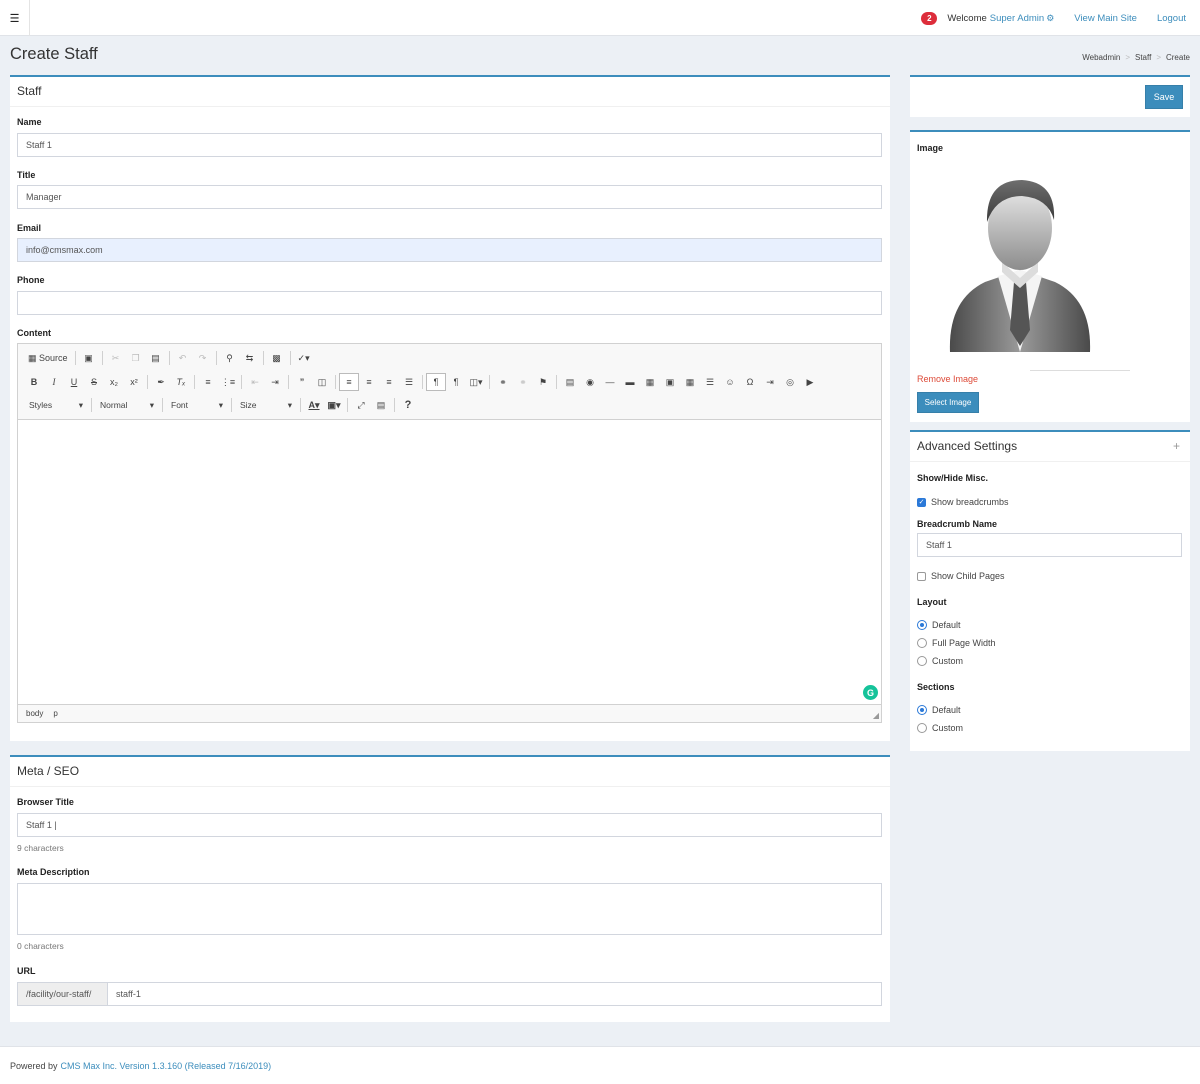 Image resolution: width=1200 pixels, height=1084 pixels. Describe the element at coordinates (228, 382) in the screenshot. I see `bulleted-list-icon: ⋮≡` at that location.